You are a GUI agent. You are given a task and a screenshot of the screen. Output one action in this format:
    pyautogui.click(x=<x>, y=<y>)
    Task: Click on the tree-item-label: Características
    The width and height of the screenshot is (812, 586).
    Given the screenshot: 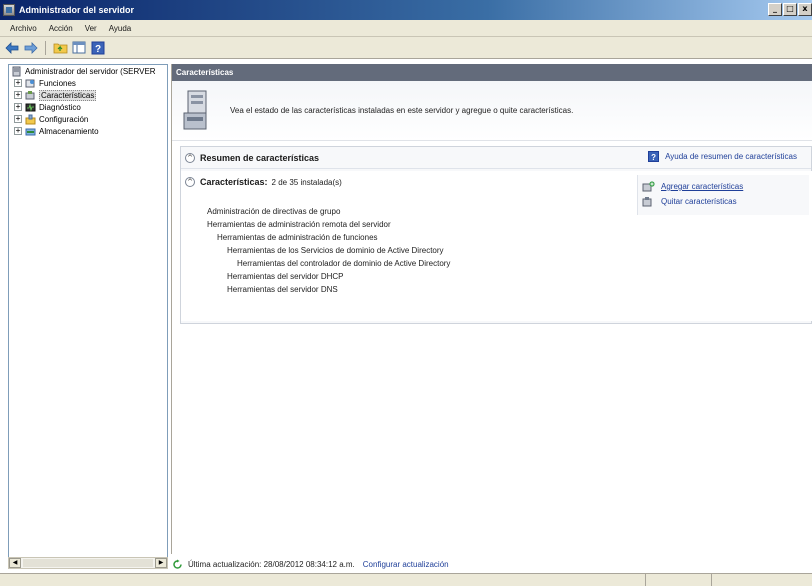 What is the action you would take?
    pyautogui.click(x=68, y=95)
    